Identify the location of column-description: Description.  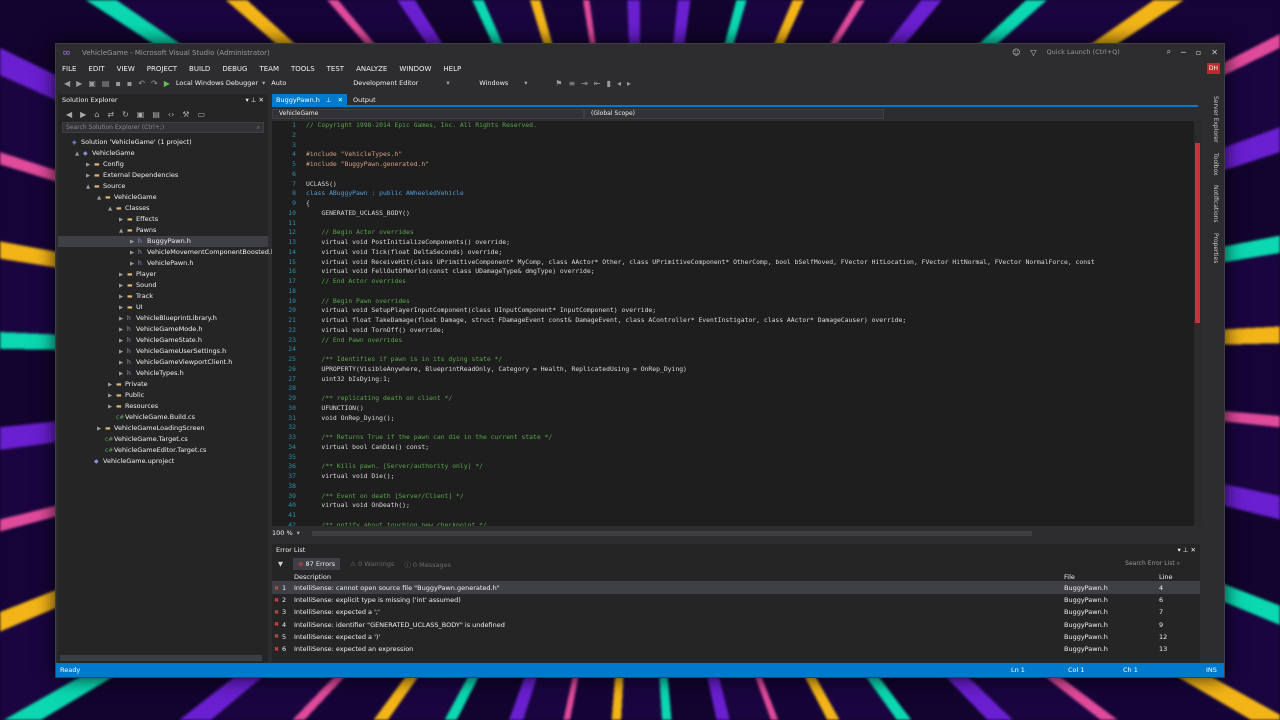
(679, 577).